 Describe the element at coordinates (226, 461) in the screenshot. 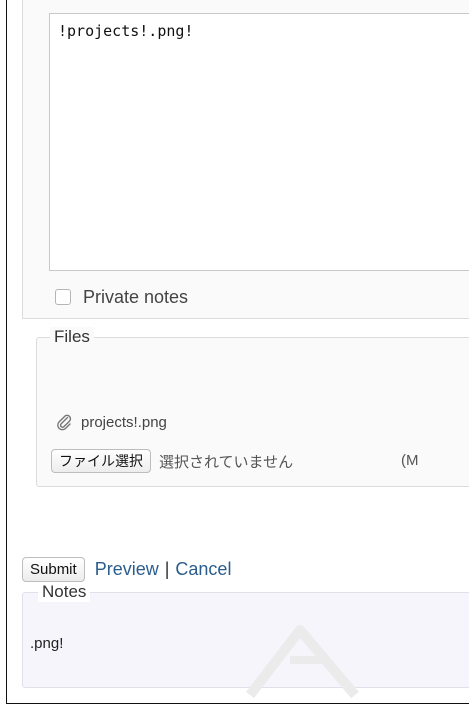

I see `no-file-selected-text: 選択されていません` at that location.